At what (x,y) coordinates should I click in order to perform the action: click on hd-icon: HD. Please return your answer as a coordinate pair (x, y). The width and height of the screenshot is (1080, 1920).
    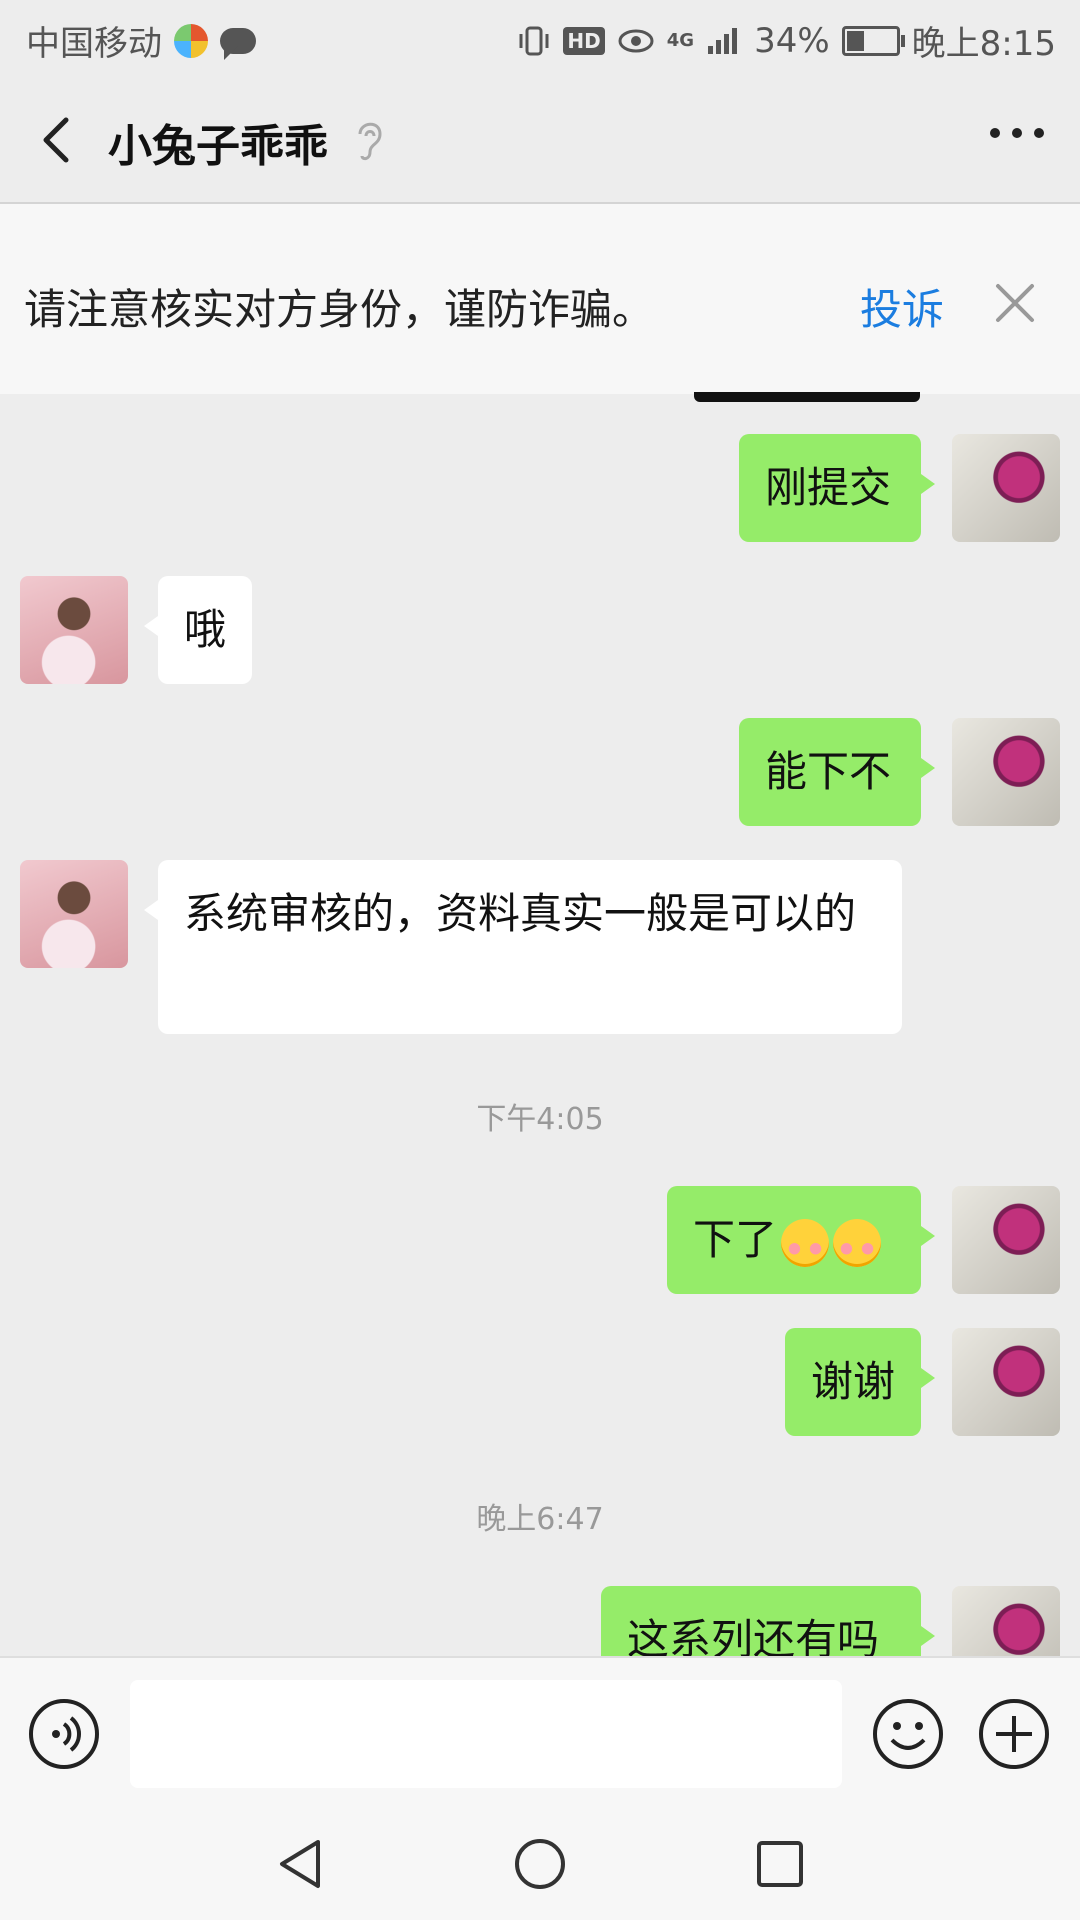
    Looking at the image, I should click on (584, 40).